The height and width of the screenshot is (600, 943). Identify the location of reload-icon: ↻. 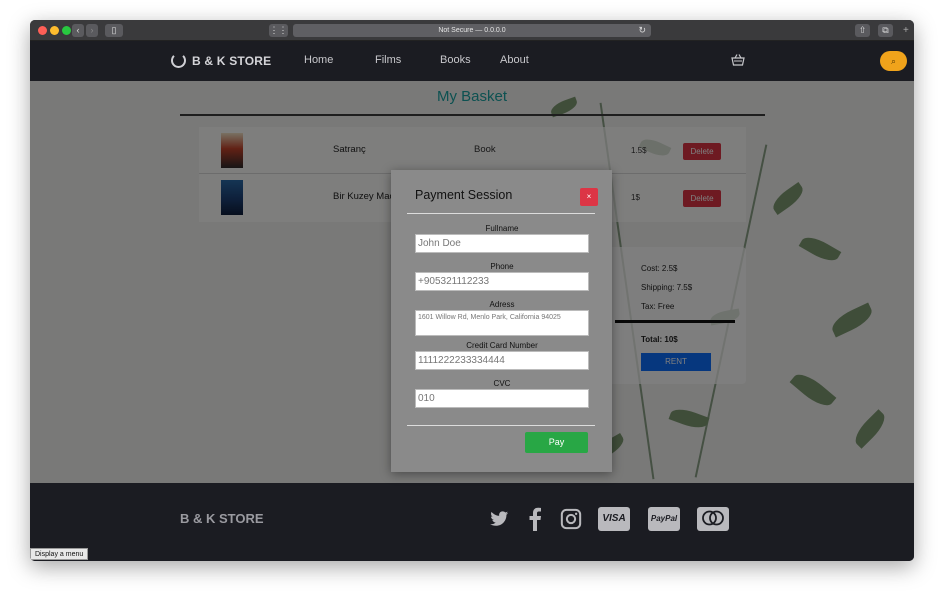
(642, 30).